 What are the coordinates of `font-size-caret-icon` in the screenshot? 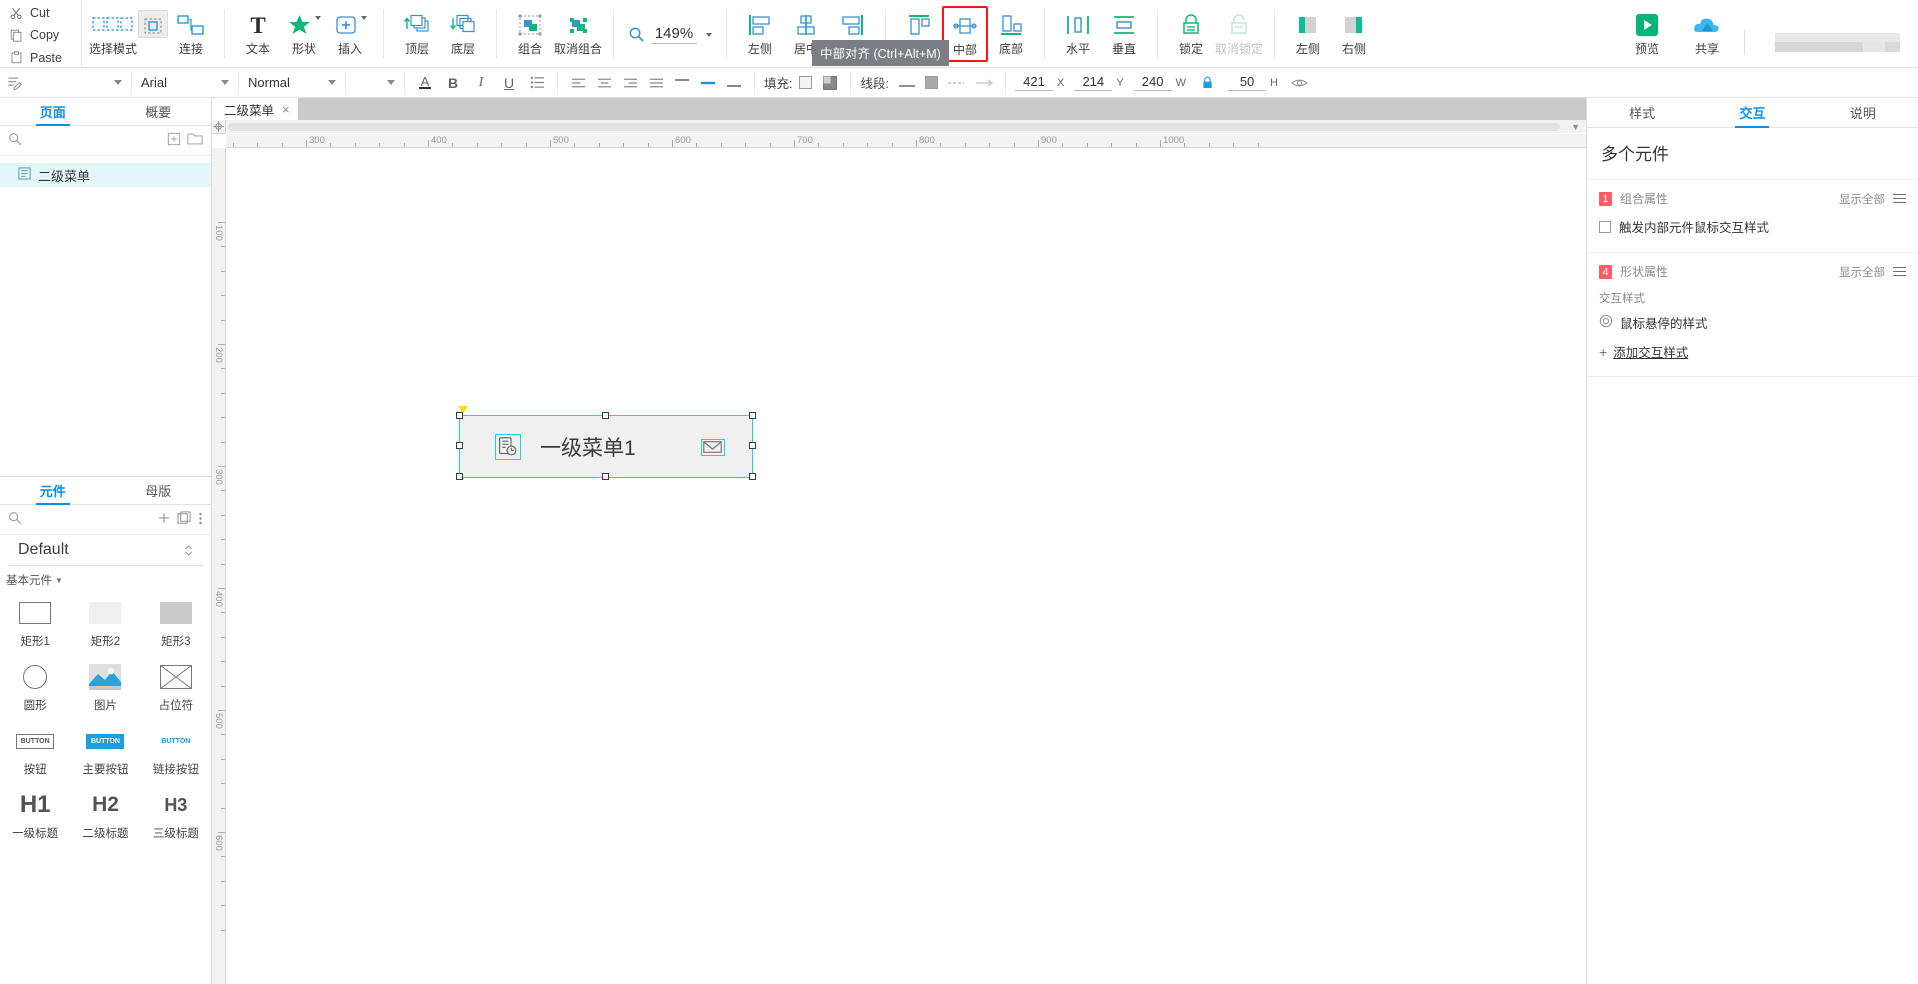 It's located at (391, 82).